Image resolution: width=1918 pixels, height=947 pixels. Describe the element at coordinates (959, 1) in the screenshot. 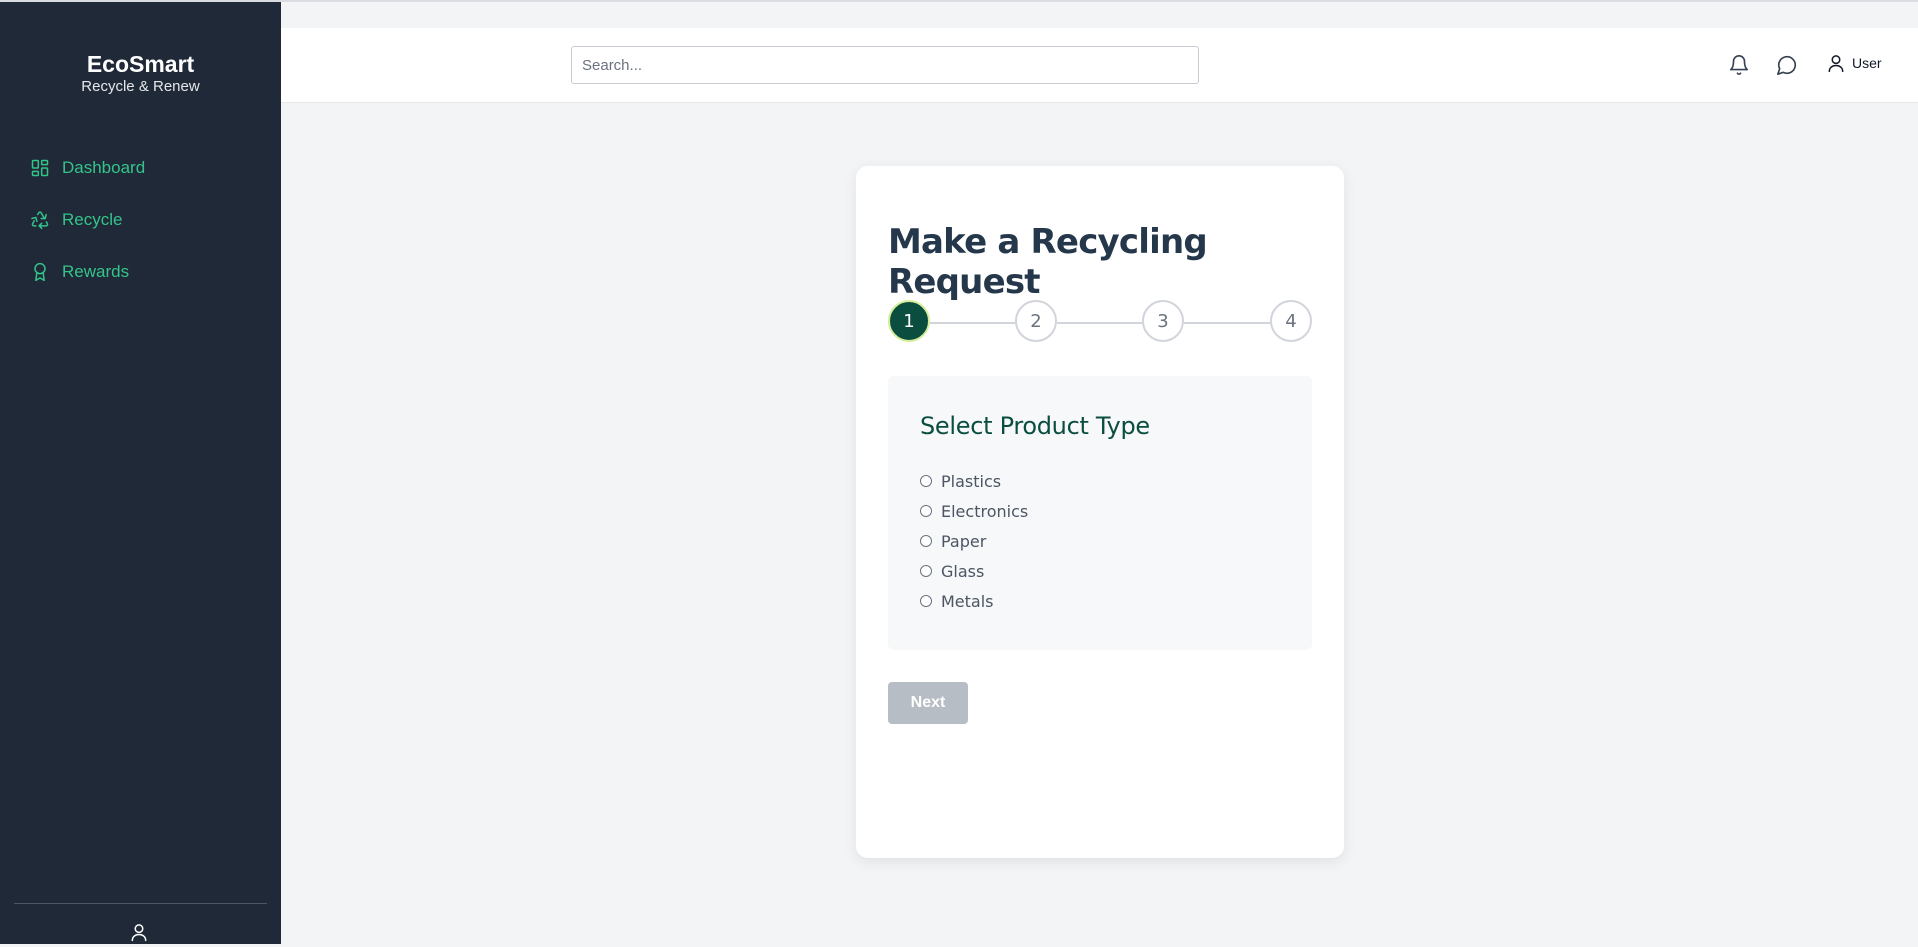

I see `top-border` at that location.